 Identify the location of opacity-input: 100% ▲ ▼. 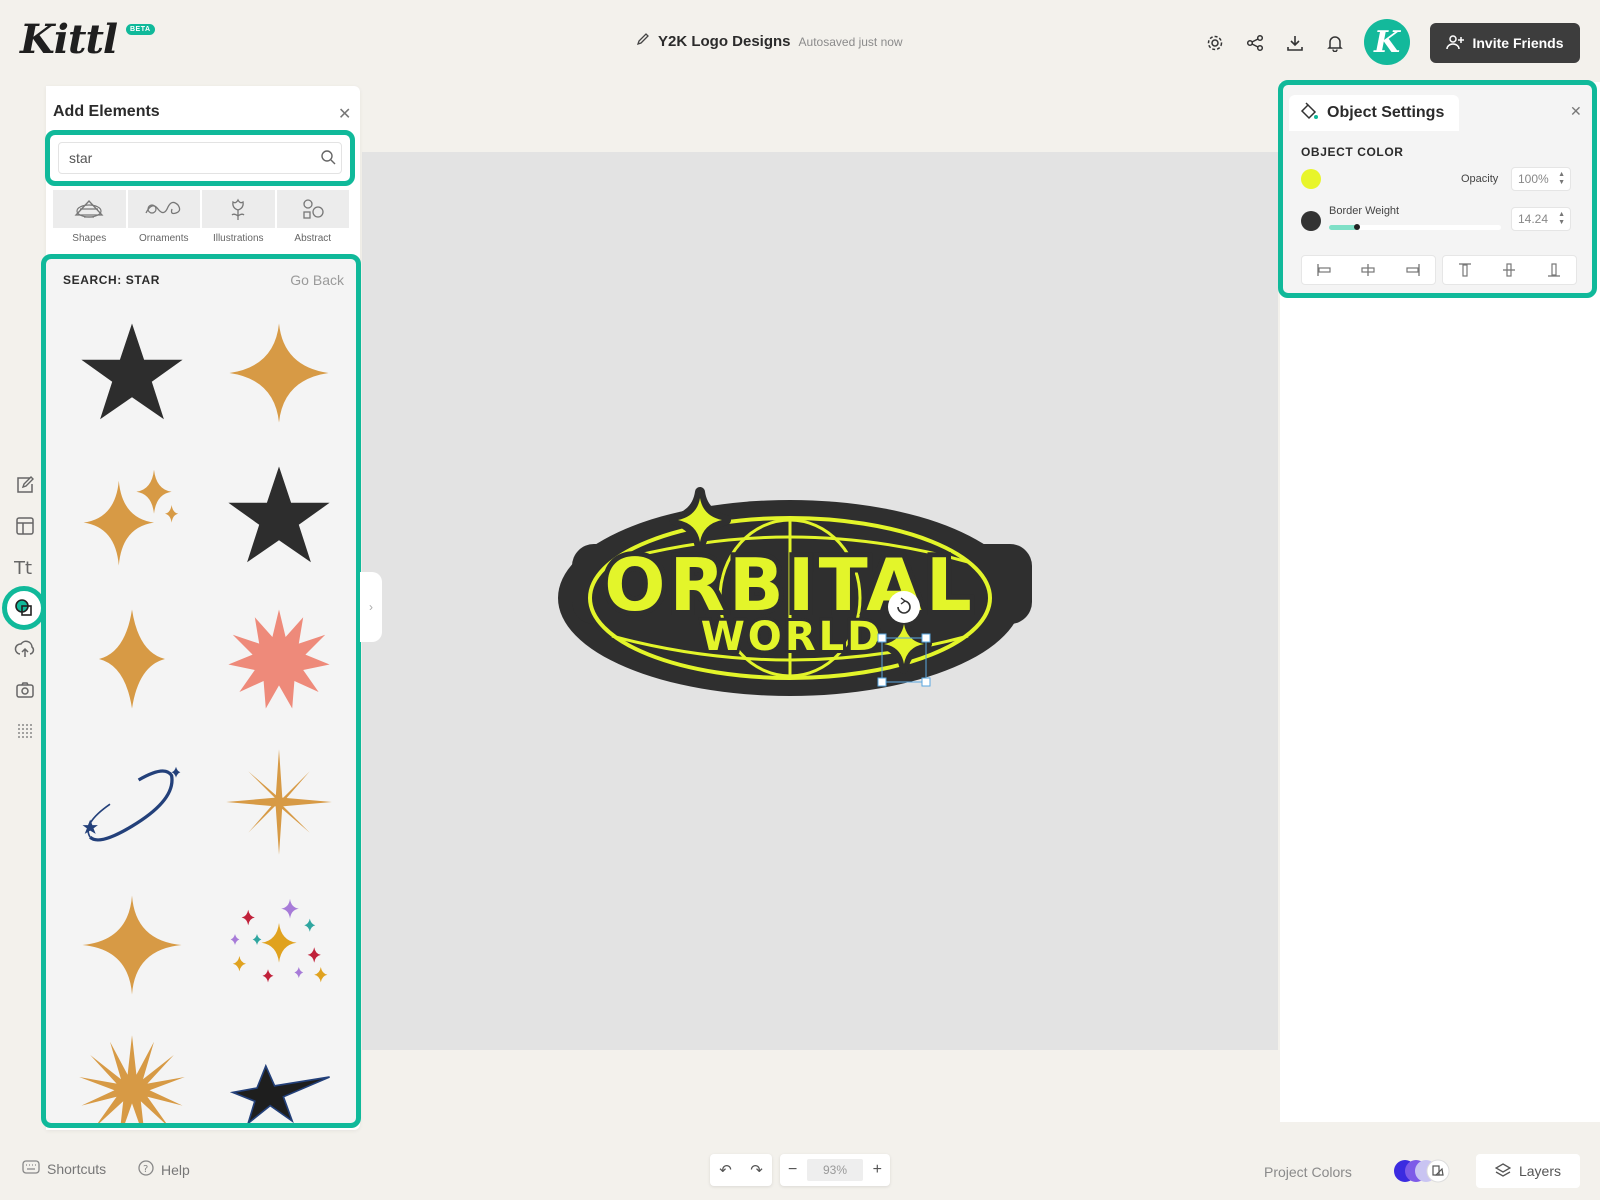
(1541, 179).